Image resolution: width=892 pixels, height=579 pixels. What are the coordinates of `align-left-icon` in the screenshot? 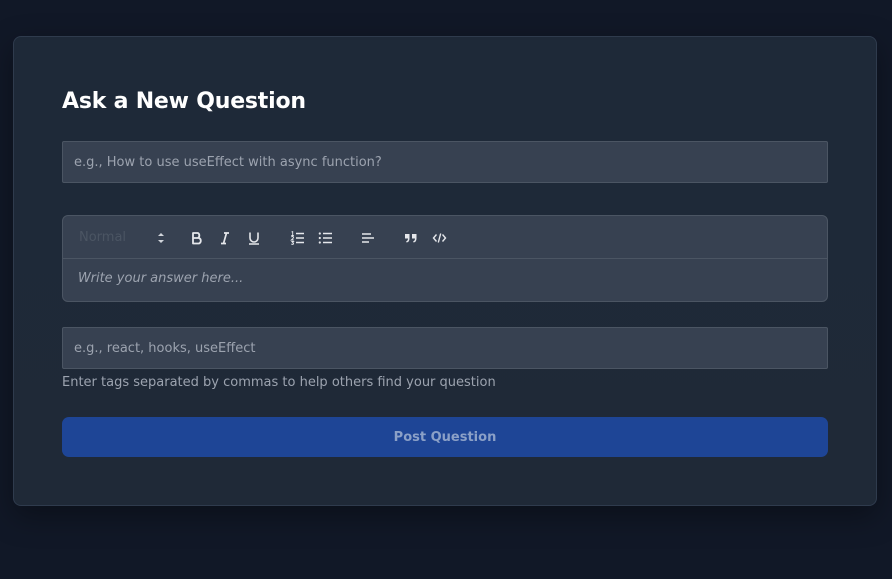 It's located at (368, 238).